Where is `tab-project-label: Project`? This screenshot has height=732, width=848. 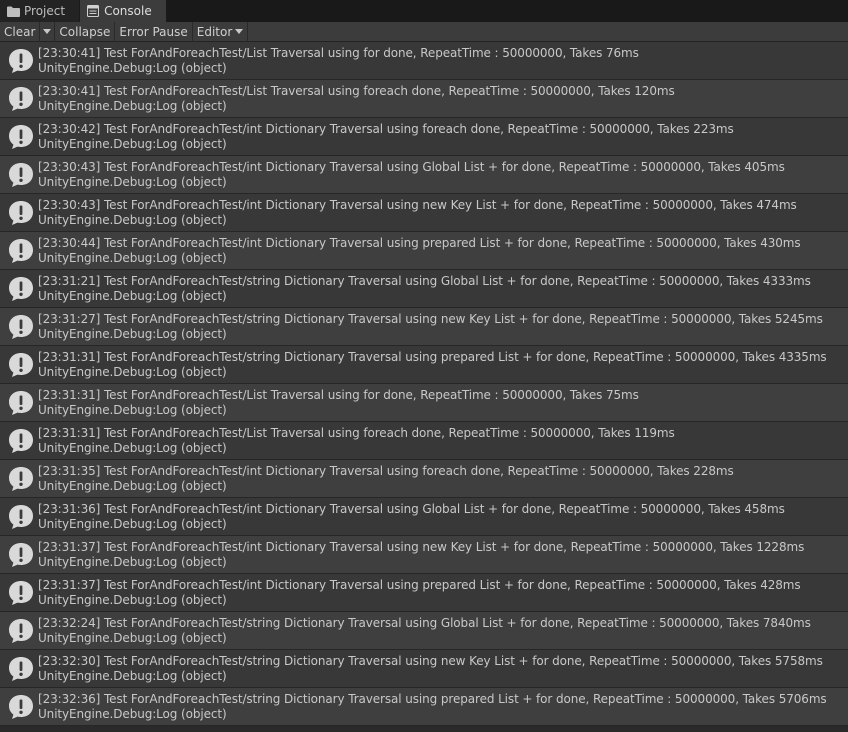 tab-project-label: Project is located at coordinates (45, 11).